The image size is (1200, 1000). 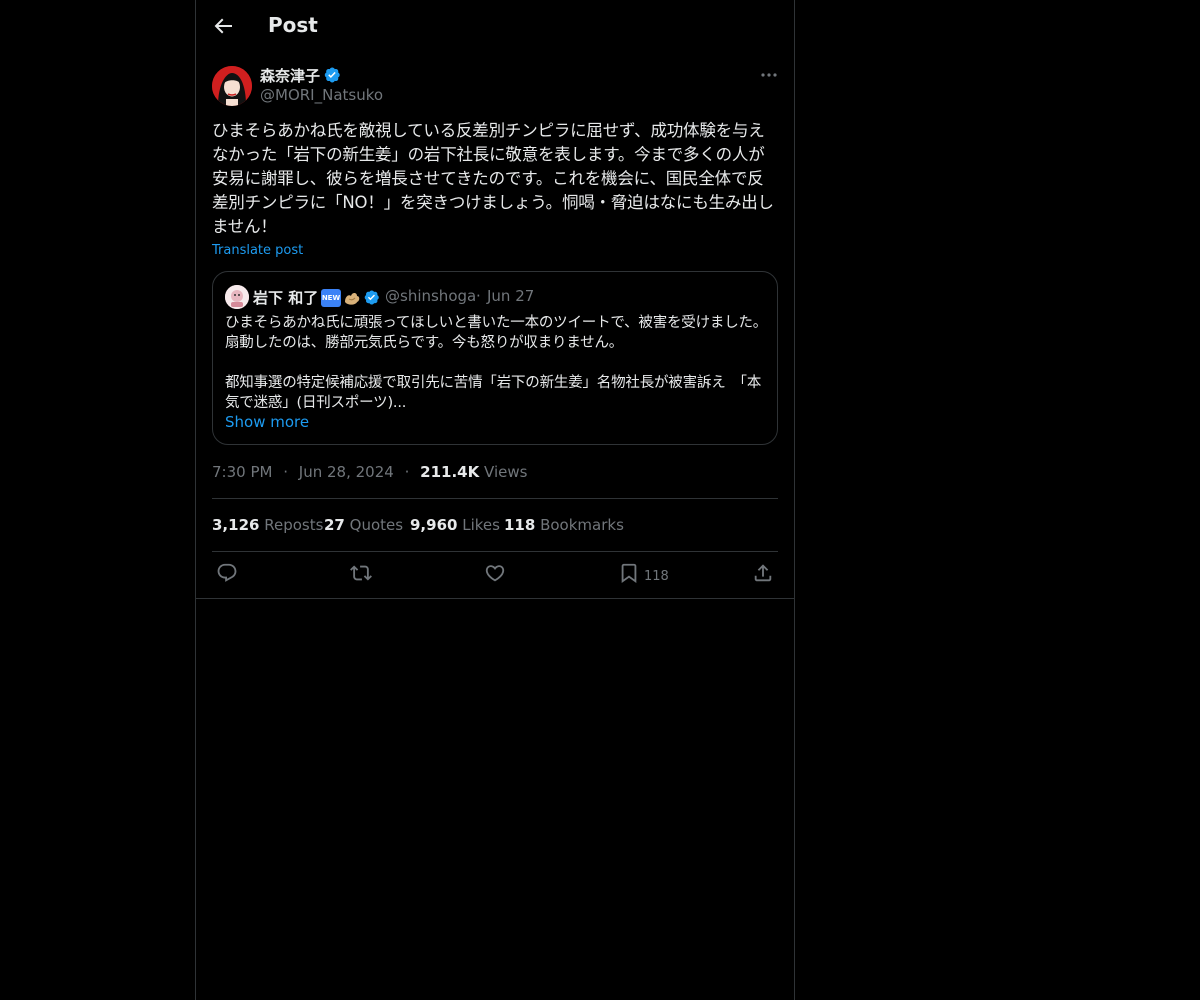 What do you see at coordinates (511, 296) in the screenshot?
I see `quote-date: Jun 27` at bounding box center [511, 296].